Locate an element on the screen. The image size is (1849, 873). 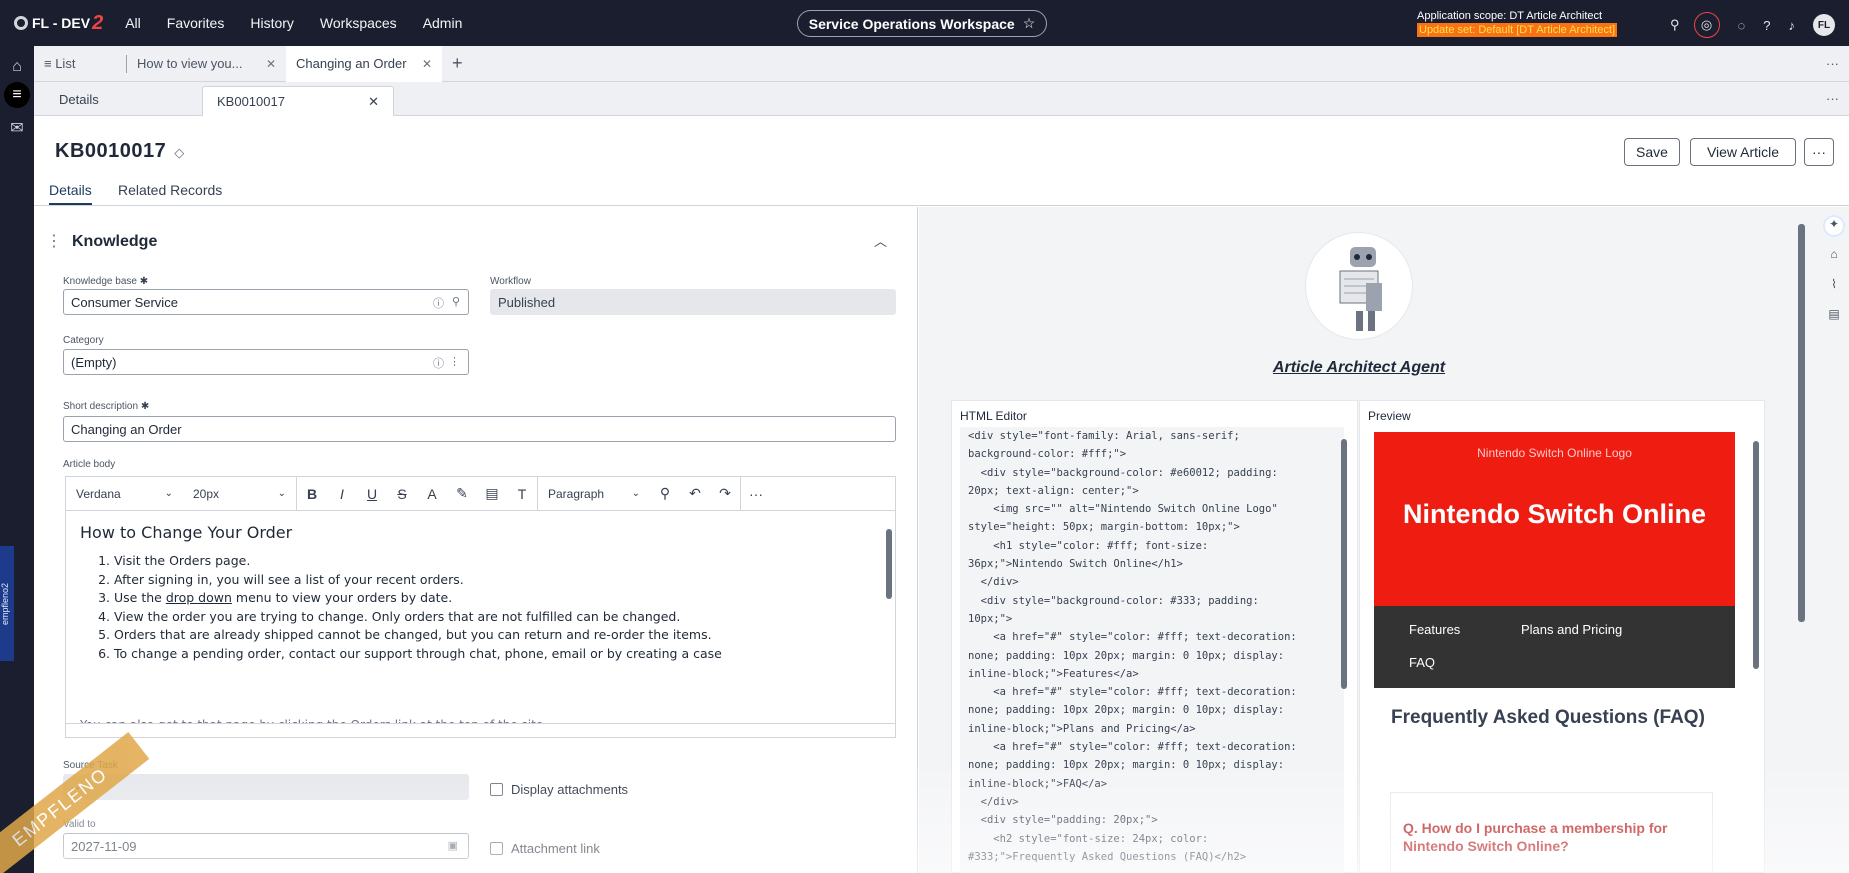
tab-details: Details is located at coordinates (79, 99).